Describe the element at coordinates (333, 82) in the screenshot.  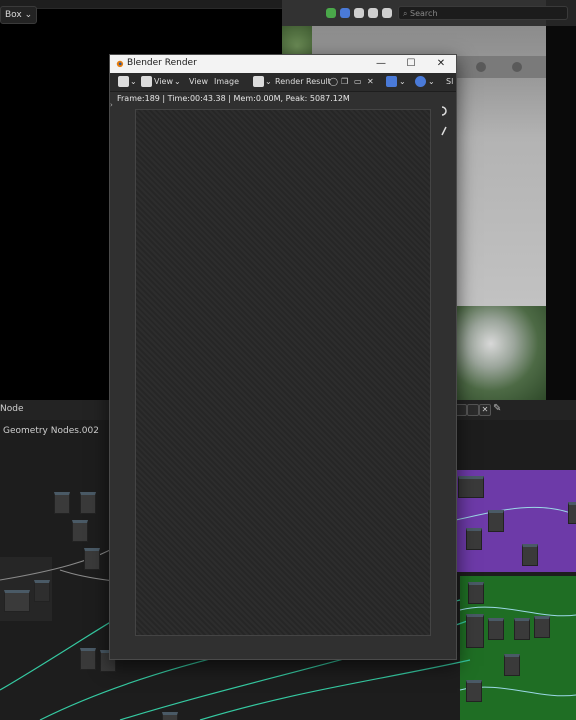
I see `fake-user-icon: ◯` at that location.